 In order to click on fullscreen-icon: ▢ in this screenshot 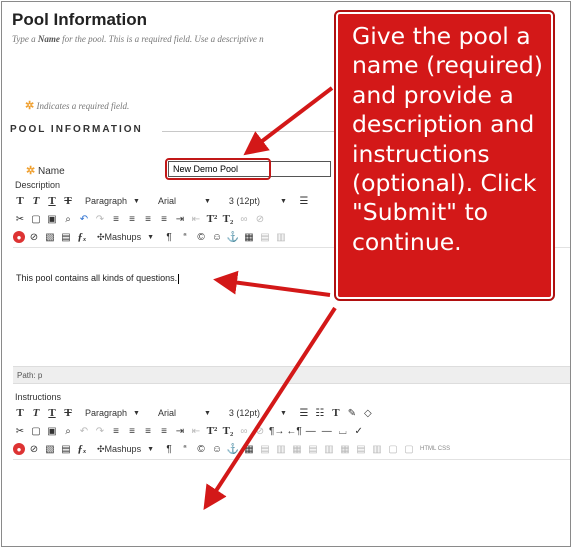, I will do `click(393, 449)`.